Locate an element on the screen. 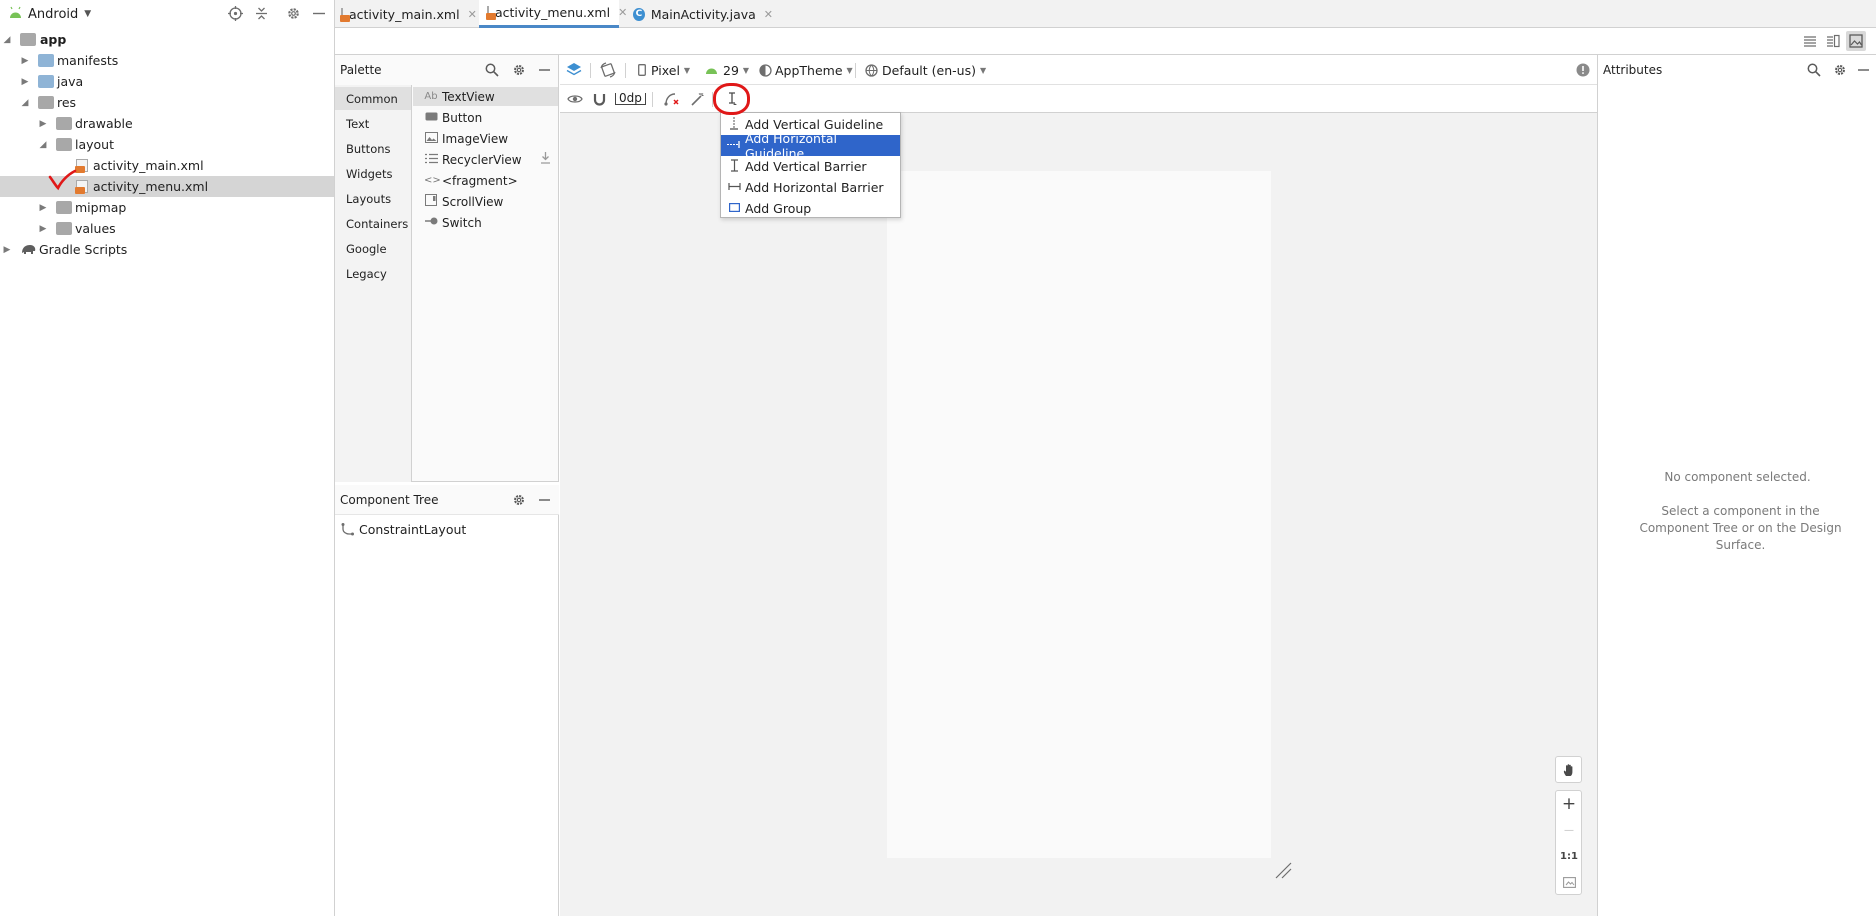 This screenshot has width=1876, height=916. scroll-icon is located at coordinates (431, 201).